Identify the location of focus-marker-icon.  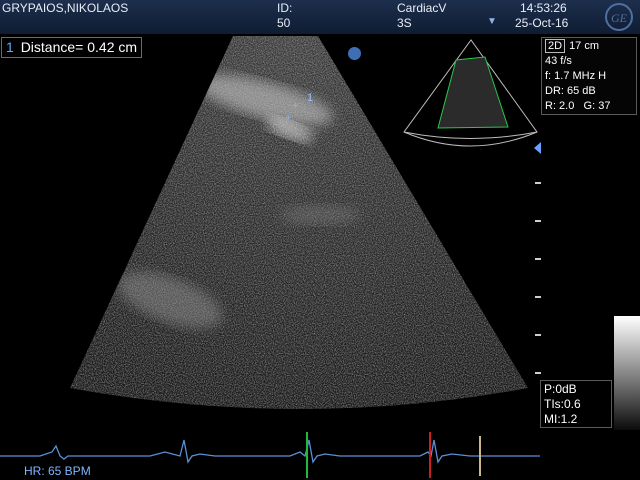
(537, 148).